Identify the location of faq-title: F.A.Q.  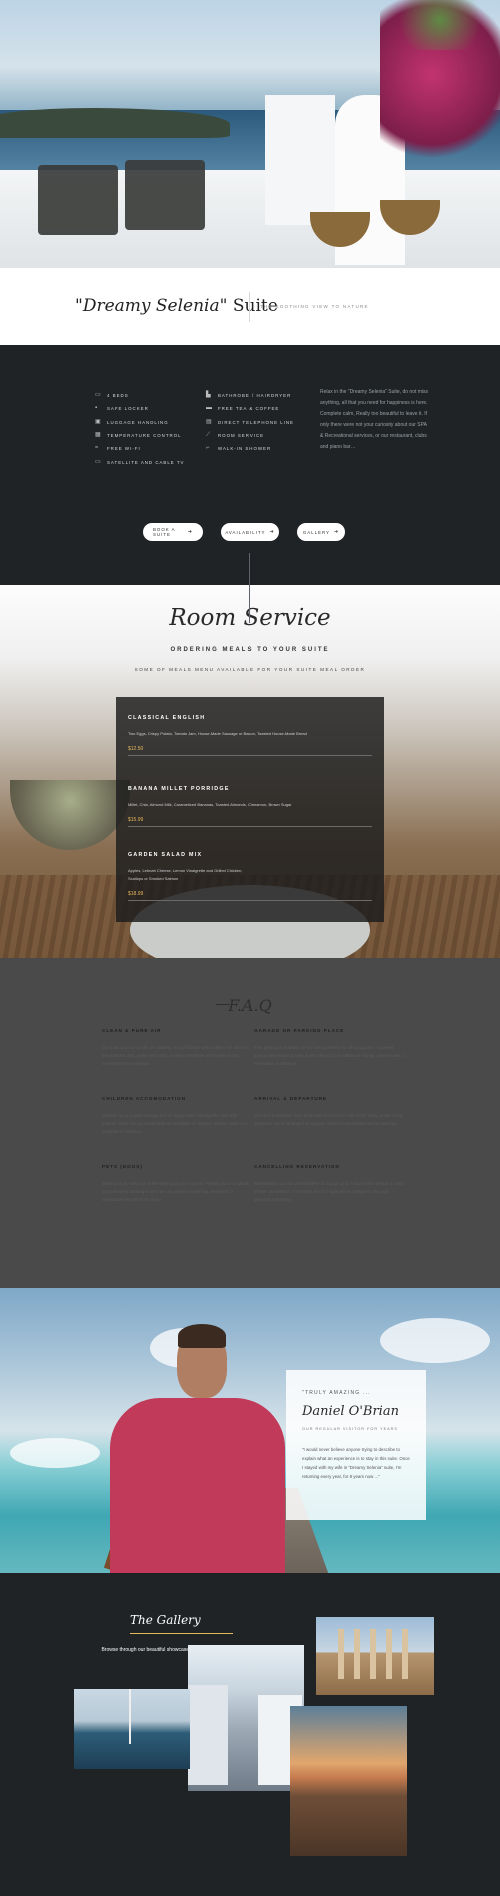
(250, 1005).